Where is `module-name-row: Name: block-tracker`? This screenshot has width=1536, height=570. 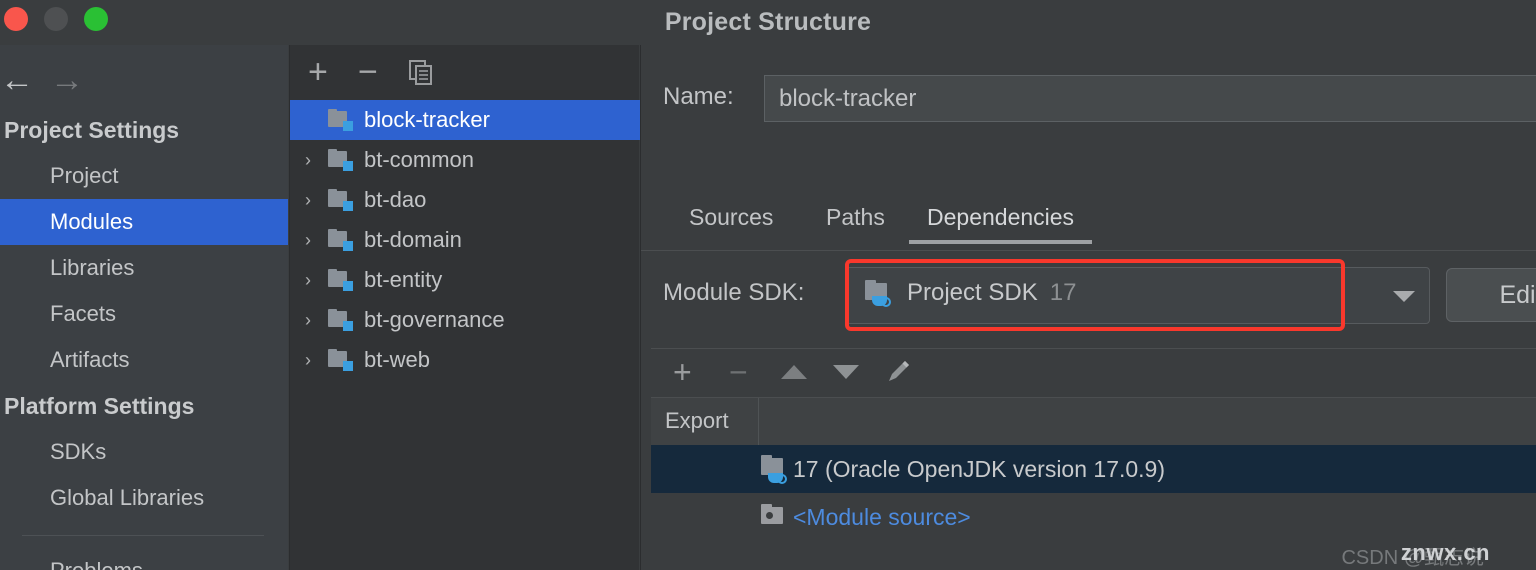 module-name-row: Name: block-tracker is located at coordinates (1088, 99).